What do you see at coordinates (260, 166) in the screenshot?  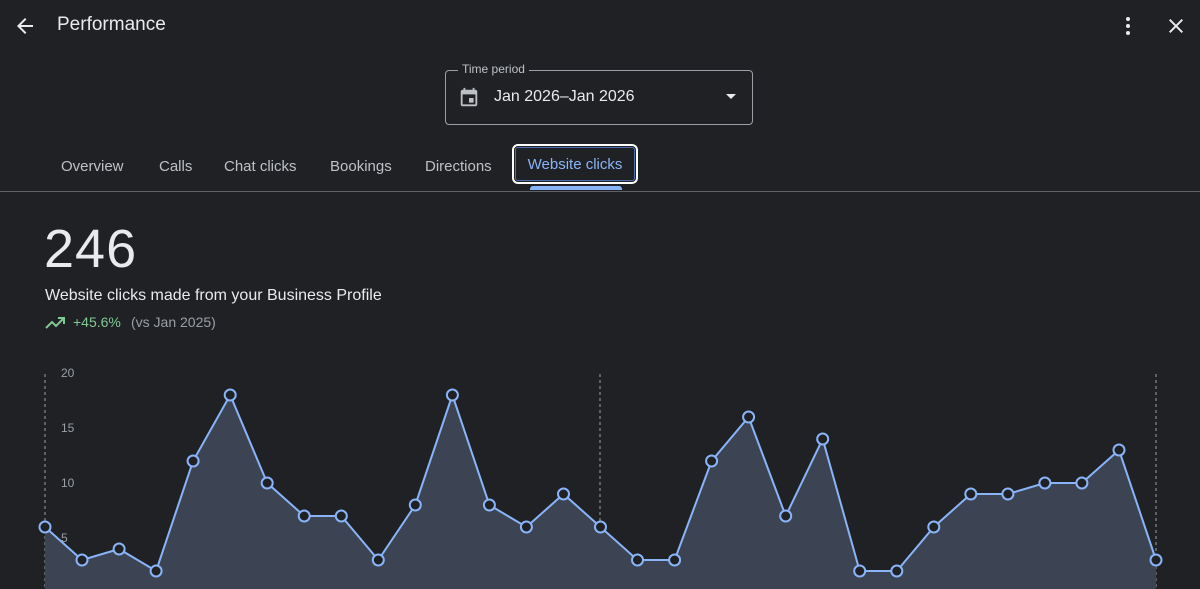 I see `tab-chat-clicks: Chat clicks` at bounding box center [260, 166].